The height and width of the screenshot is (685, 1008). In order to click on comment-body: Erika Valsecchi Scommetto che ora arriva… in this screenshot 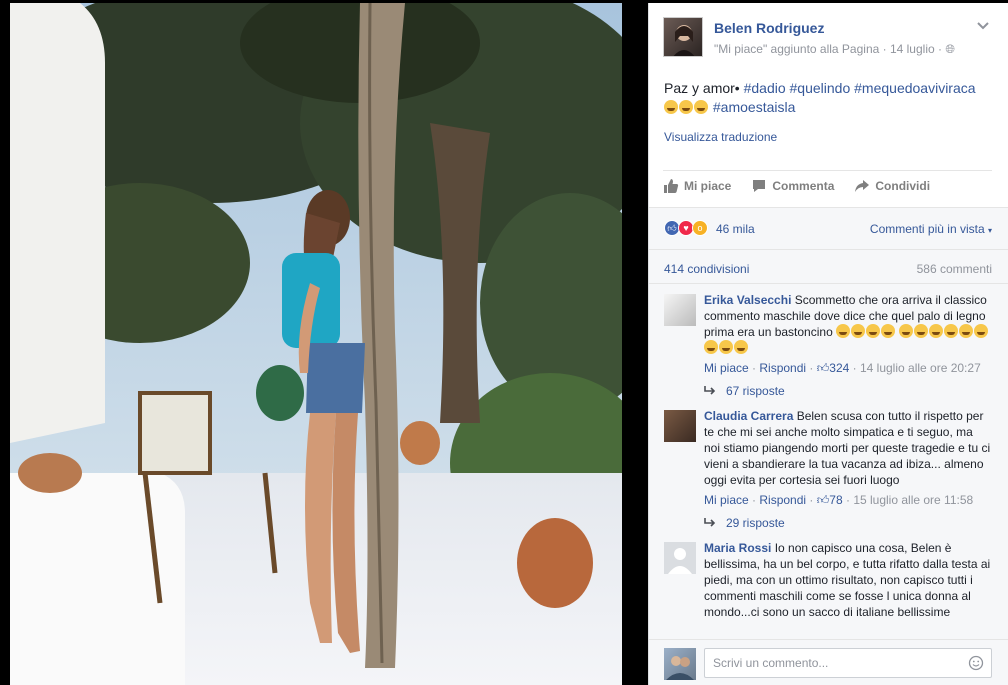, I will do `click(848, 324)`.